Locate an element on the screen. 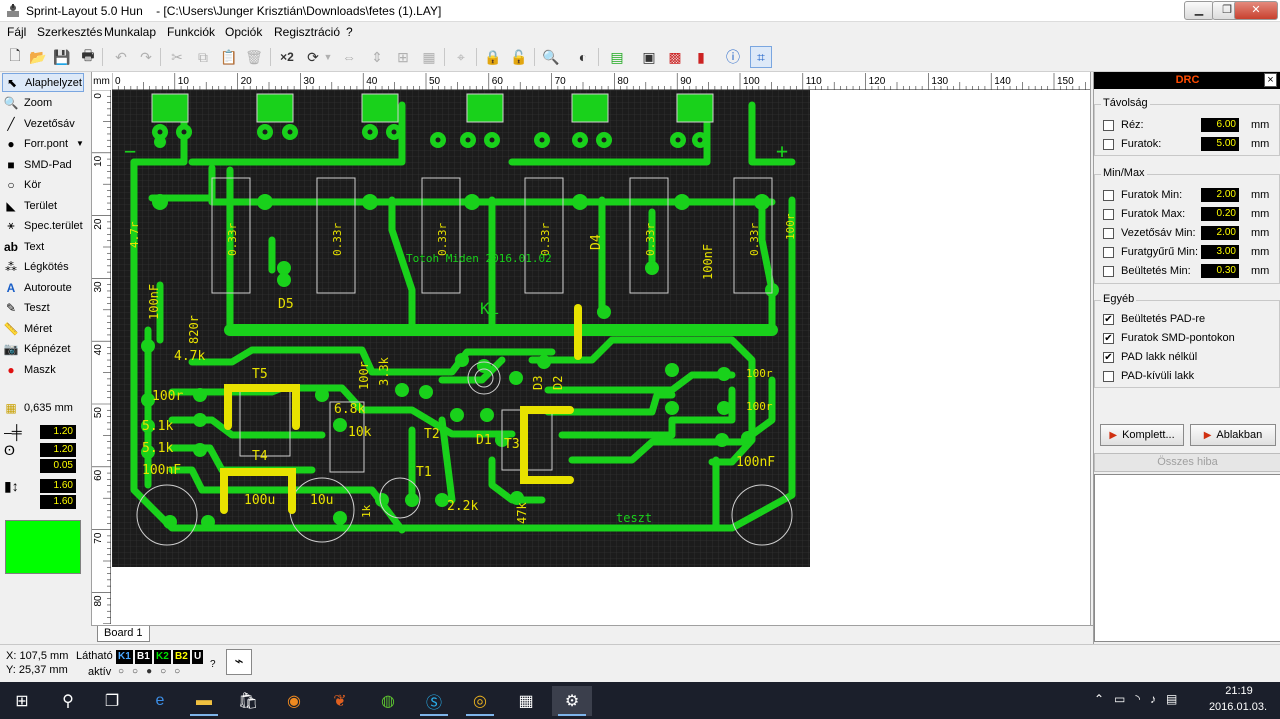  pad-inner-value: 0.05 is located at coordinates (58, 466).